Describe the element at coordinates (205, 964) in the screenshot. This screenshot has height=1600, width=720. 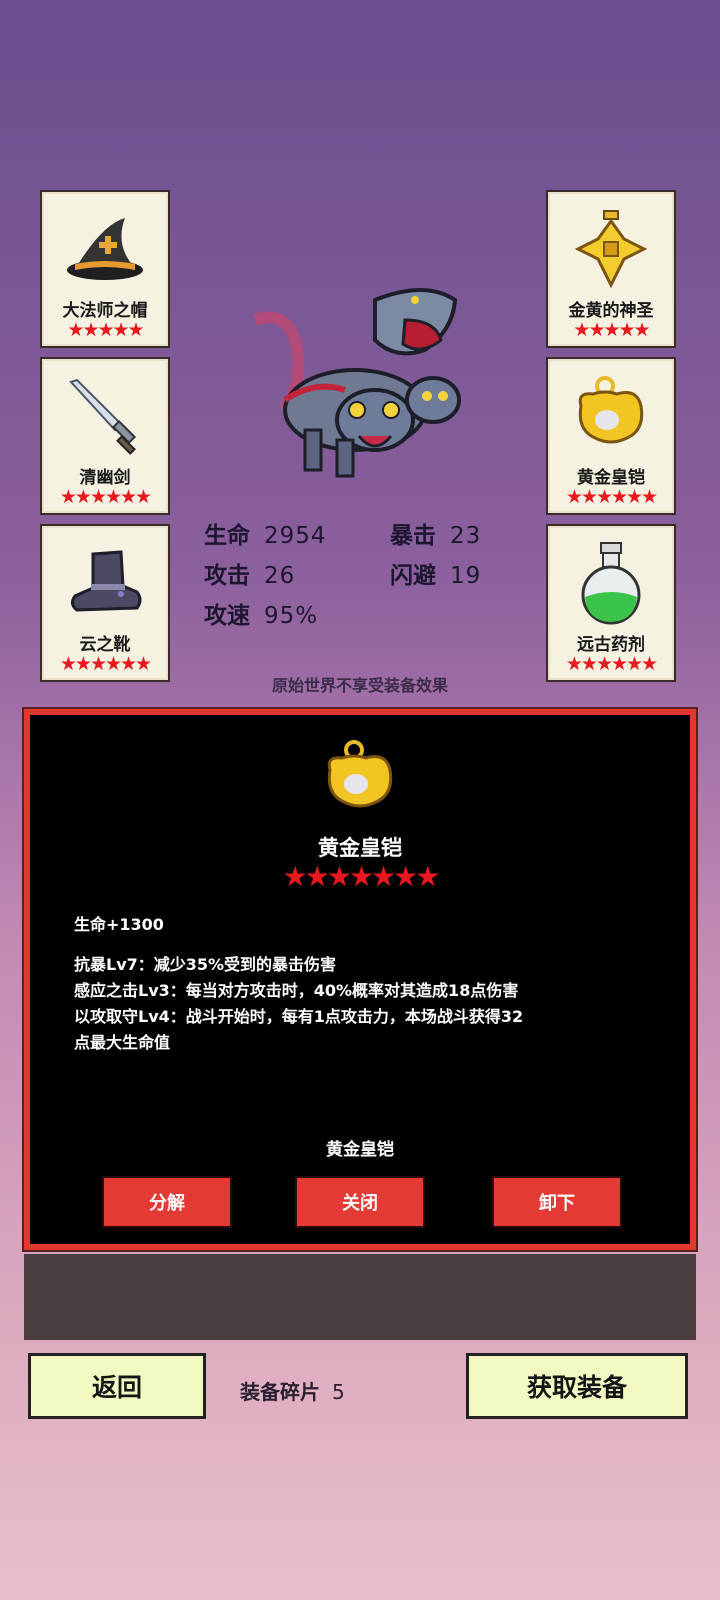
I see `detail-skill-line: 抗暴Lv7：减少35%受到的暴击伤害` at that location.